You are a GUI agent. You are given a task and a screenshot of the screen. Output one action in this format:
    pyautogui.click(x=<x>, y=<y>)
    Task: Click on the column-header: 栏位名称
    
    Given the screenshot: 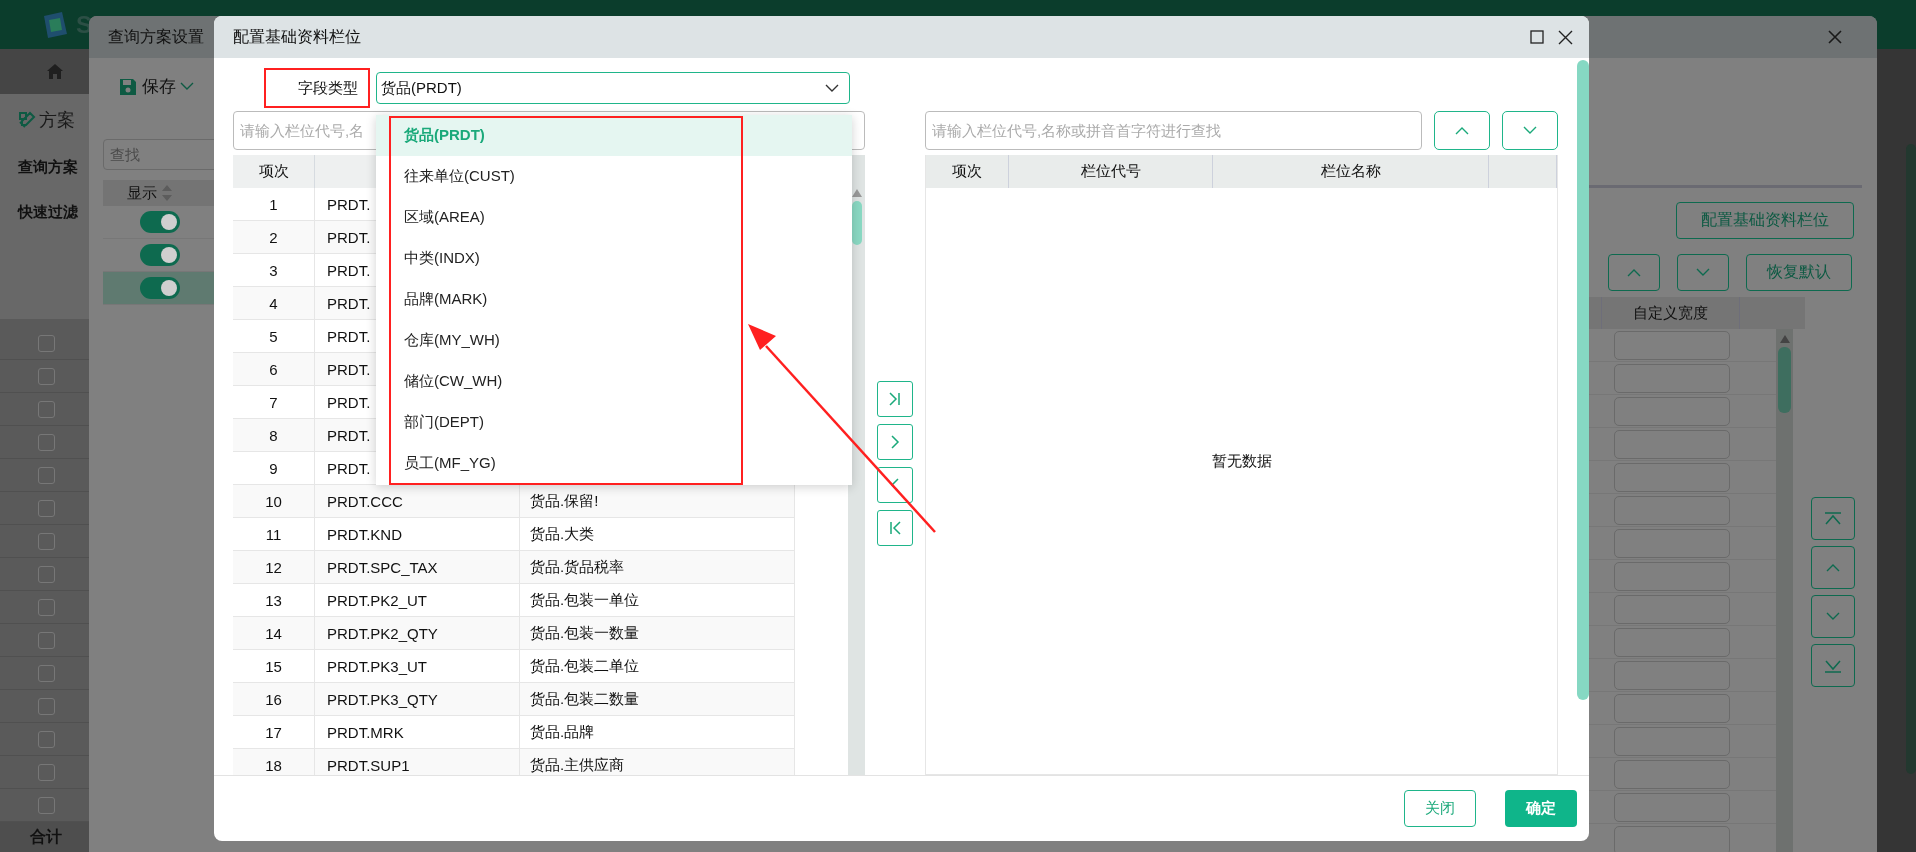 What is the action you would take?
    pyautogui.click(x=1351, y=171)
    